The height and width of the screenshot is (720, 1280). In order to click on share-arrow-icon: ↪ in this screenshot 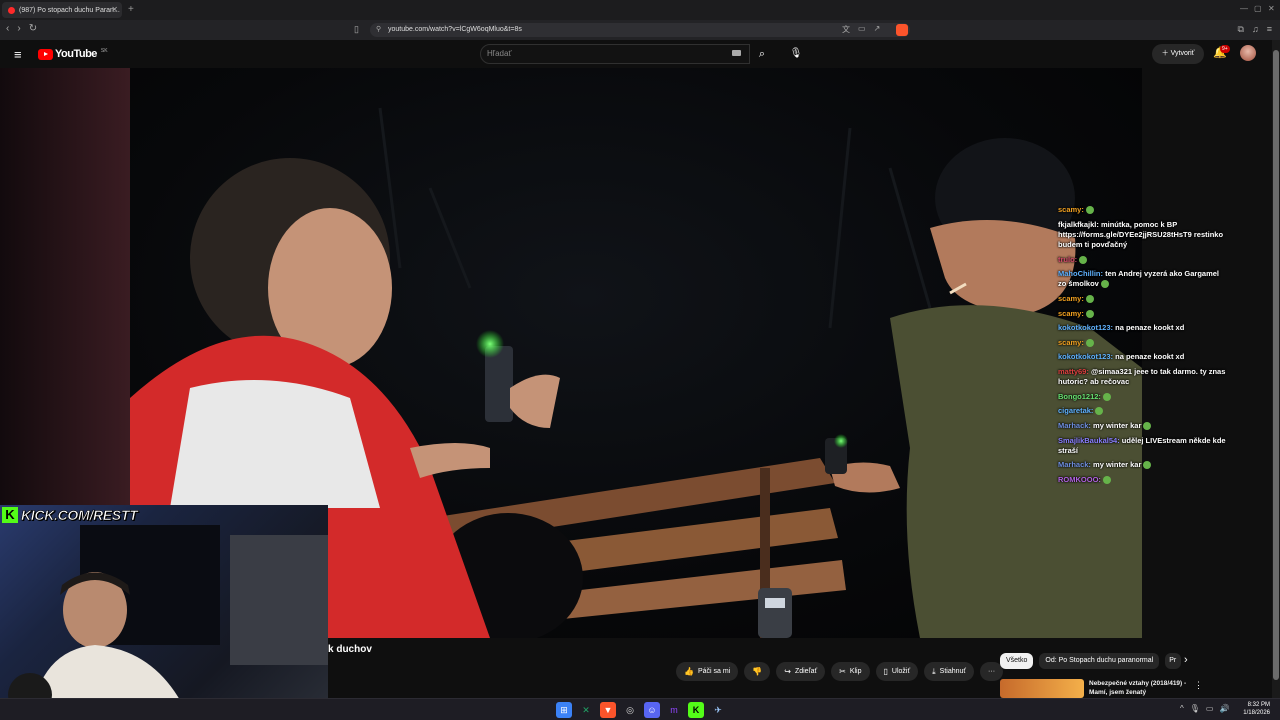, I will do `click(787, 671)`.